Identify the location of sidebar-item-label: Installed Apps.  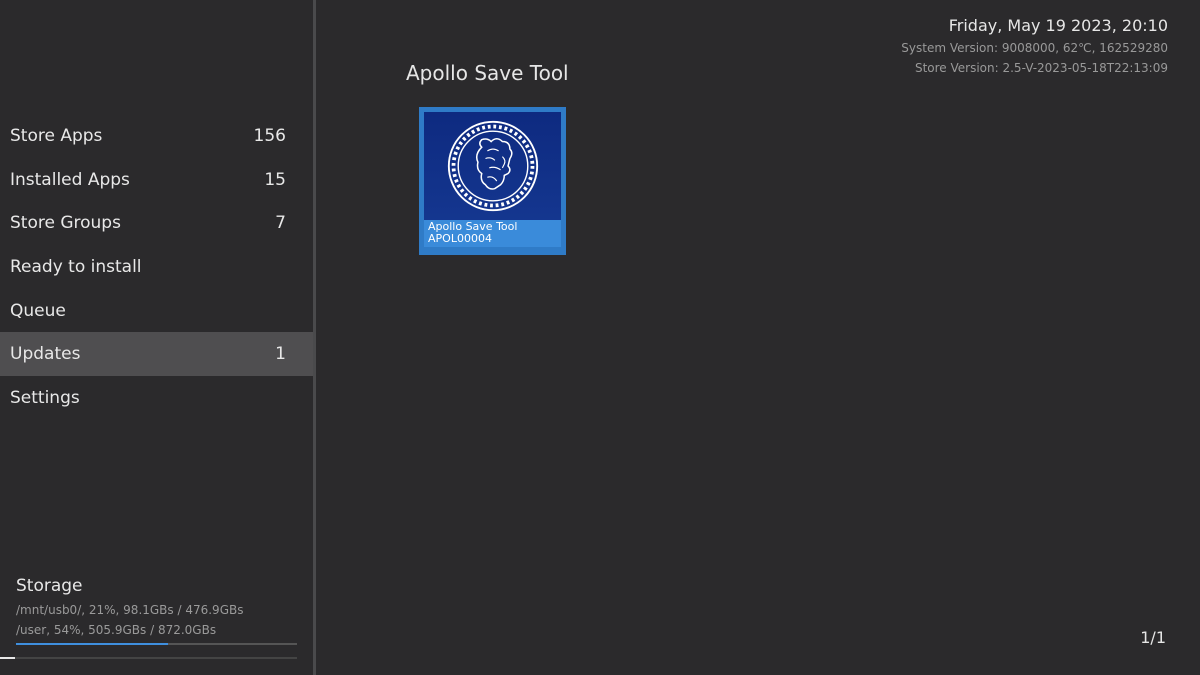
(70, 179).